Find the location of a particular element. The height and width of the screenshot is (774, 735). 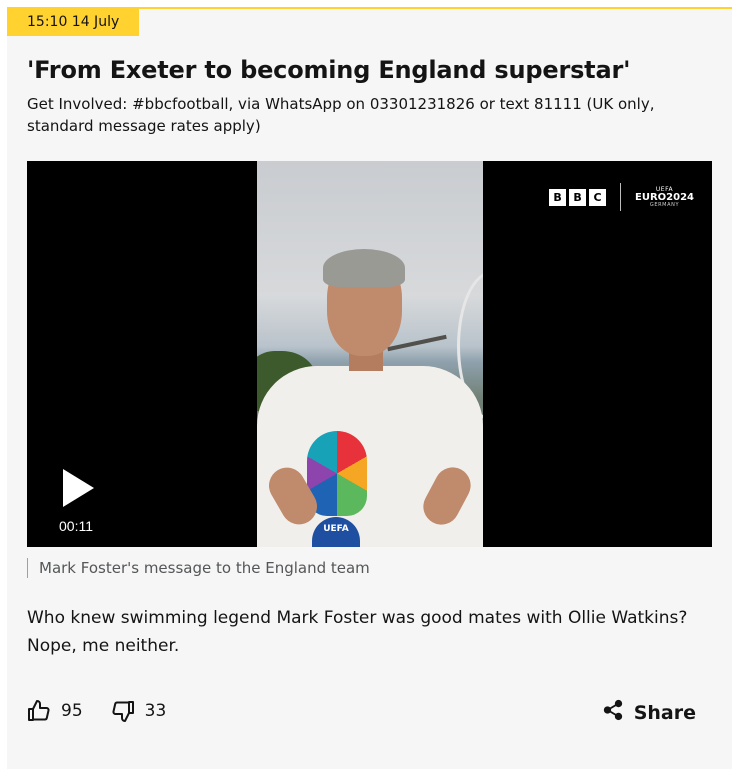

euro-logo-name: EURO2024 is located at coordinates (664, 197).